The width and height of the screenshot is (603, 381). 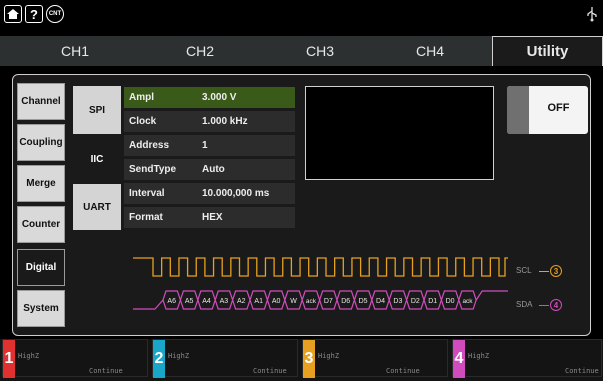 What do you see at coordinates (544, 271) in the screenshot?
I see `scl-connector` at bounding box center [544, 271].